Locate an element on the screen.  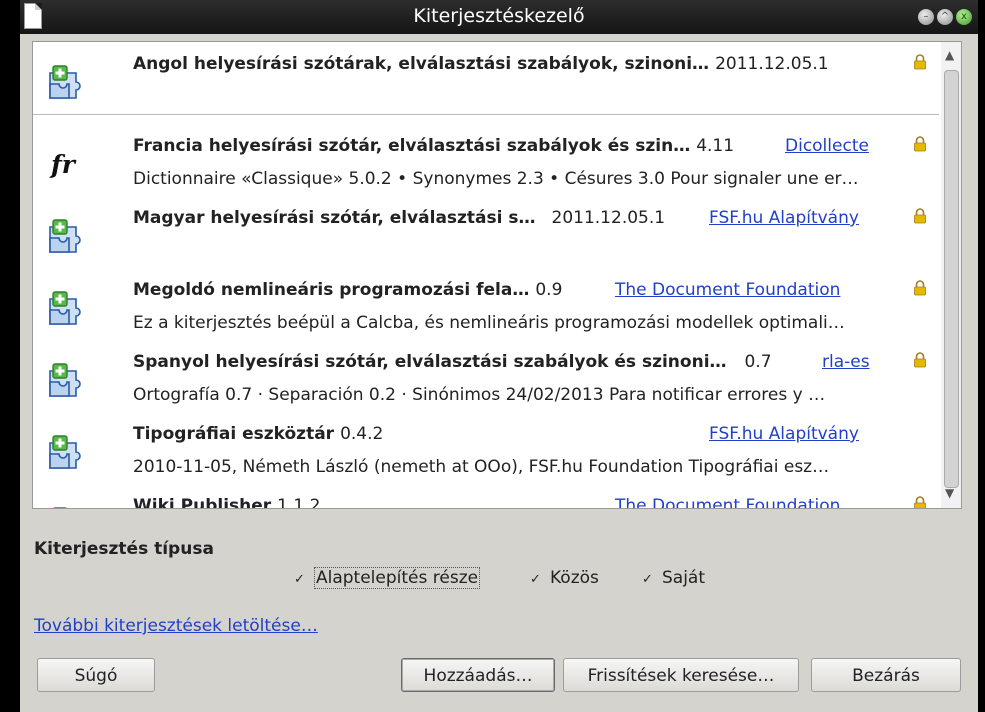
publisher-link: Dicollecte is located at coordinates (827, 146).